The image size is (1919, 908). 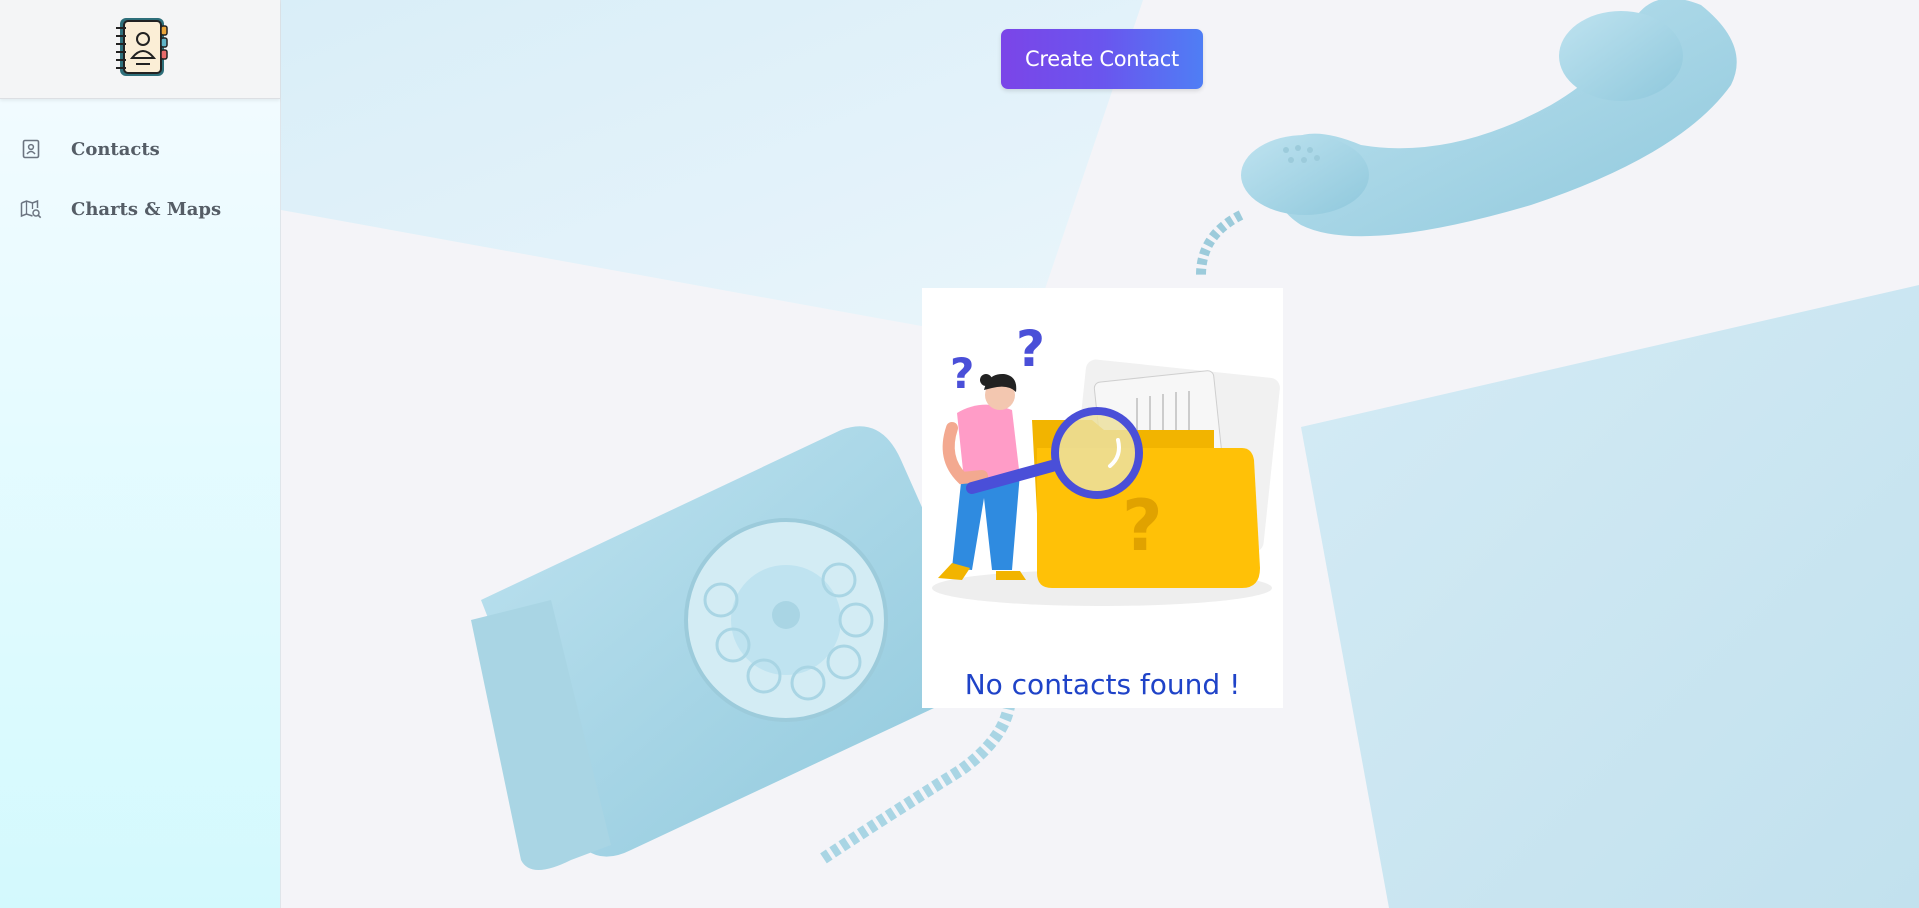 I want to click on brand-header, so click(x=140, y=49).